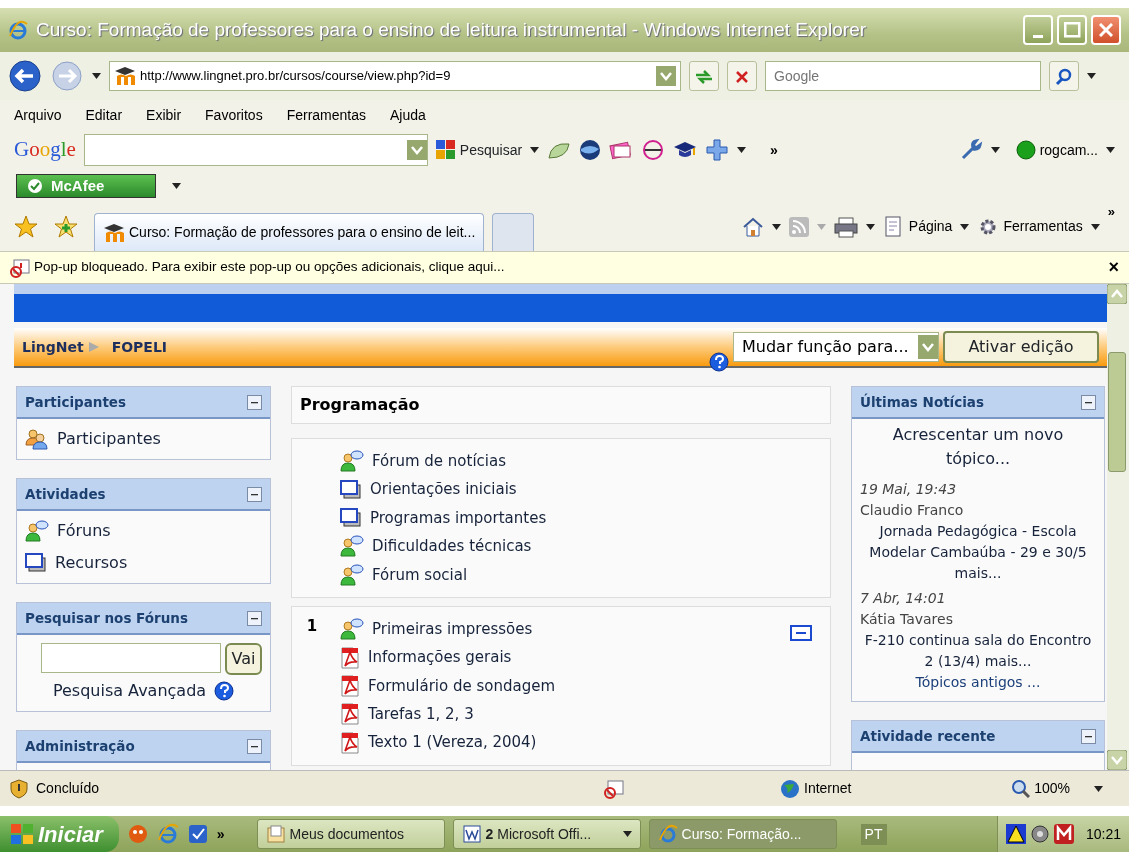  What do you see at coordinates (420, 574) in the screenshot?
I see `activity-link: Fórum social` at bounding box center [420, 574].